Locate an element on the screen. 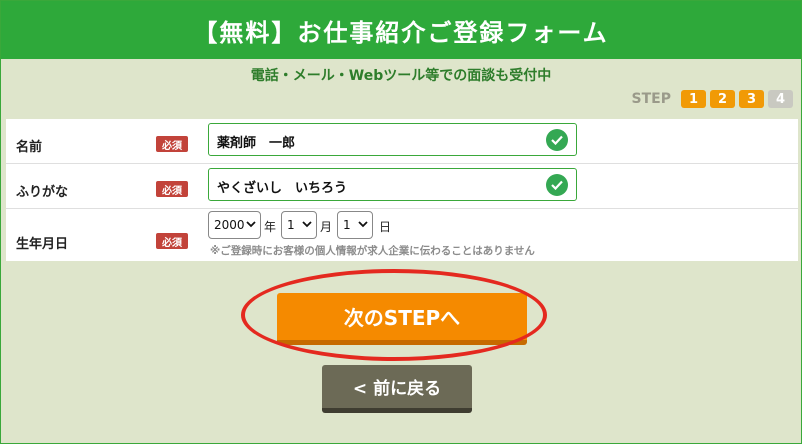 Image resolution: width=802 pixels, height=444 pixels. step-label: STEP is located at coordinates (651, 99).